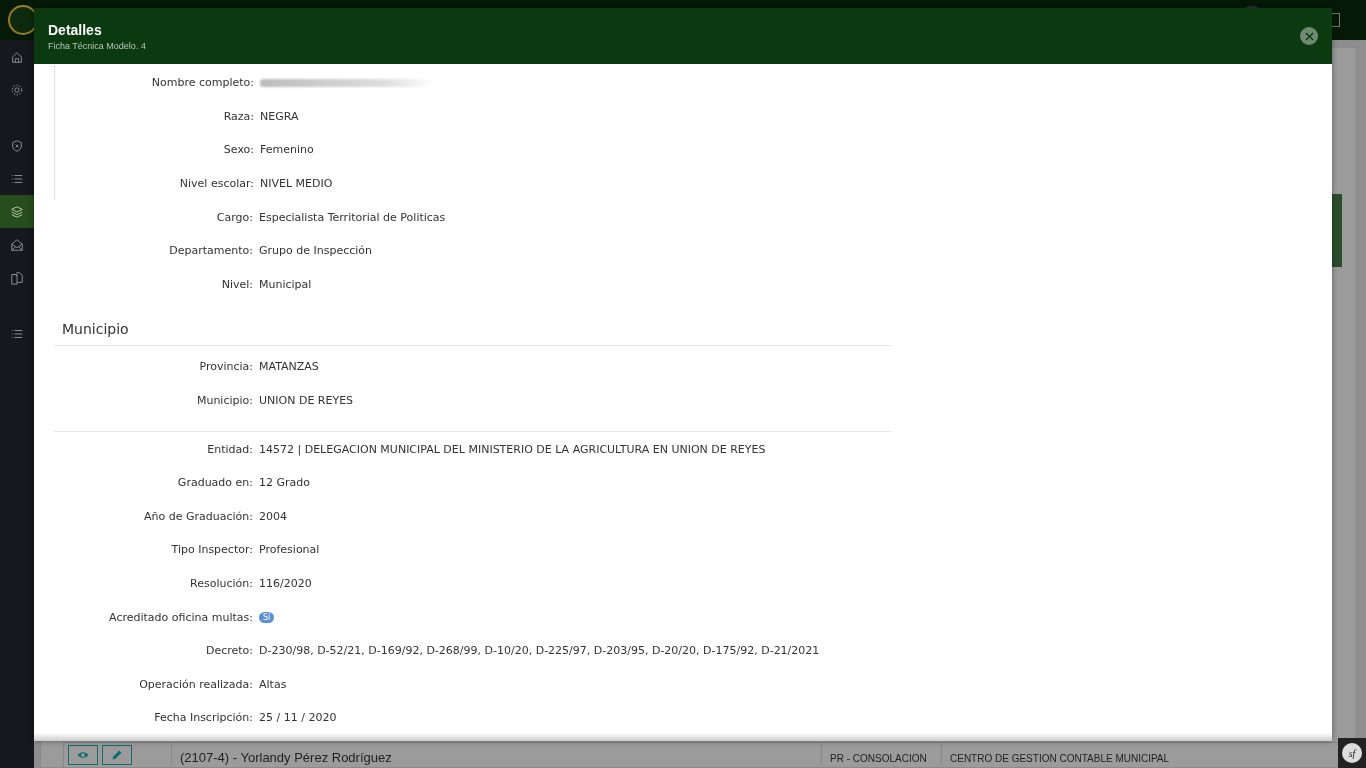 The height and width of the screenshot is (768, 1366). I want to click on field-label: Nivel escolar:, so click(216, 184).